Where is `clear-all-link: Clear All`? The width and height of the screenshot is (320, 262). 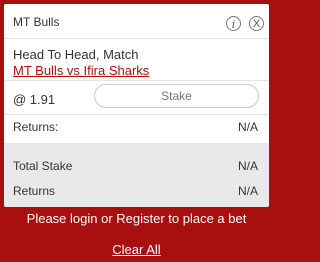 clear-all-link: Clear All is located at coordinates (136, 249).